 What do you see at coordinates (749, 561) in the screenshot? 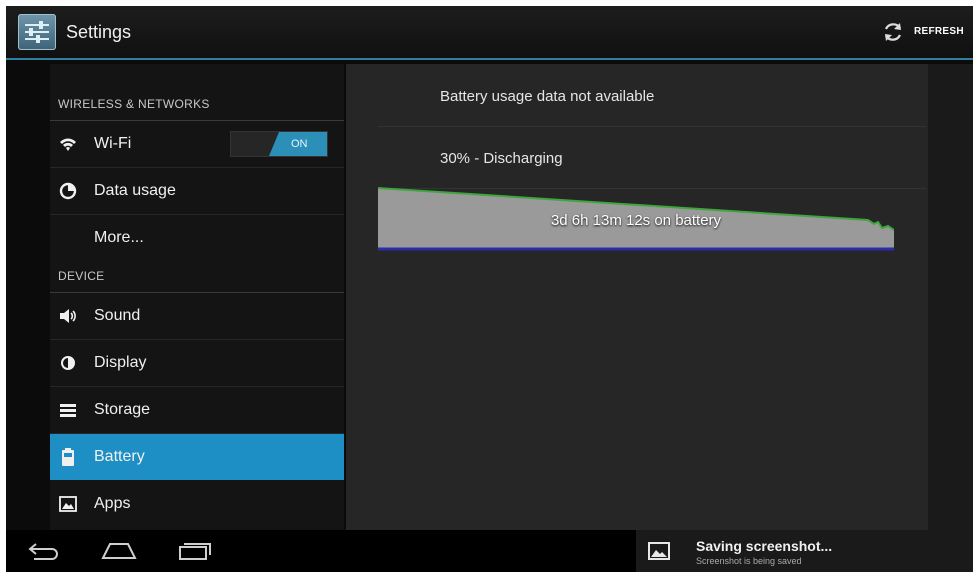
I see `notification-subtitle: Screenshot is being saved` at bounding box center [749, 561].